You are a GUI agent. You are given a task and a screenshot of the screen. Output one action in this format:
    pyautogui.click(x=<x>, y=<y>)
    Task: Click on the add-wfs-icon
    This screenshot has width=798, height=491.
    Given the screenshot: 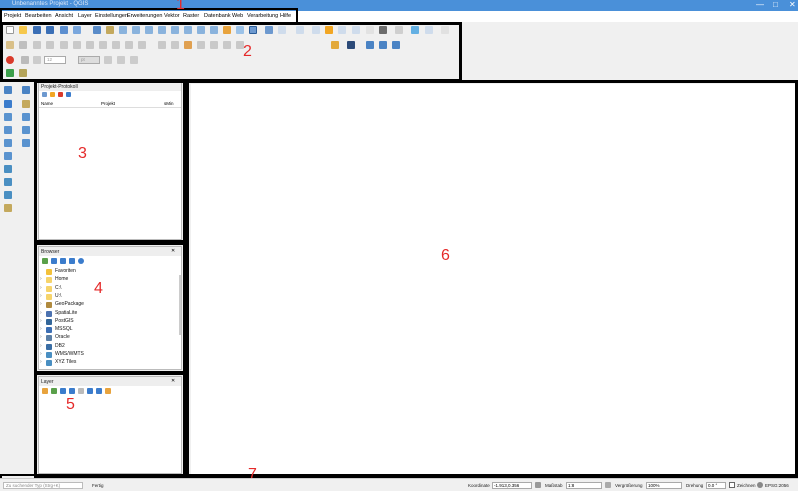 What is the action you would take?
    pyautogui.click(x=8, y=195)
    